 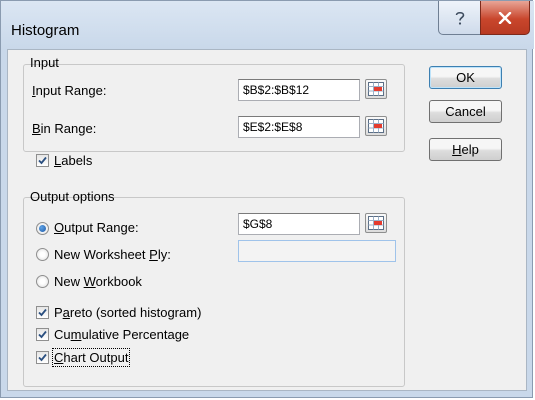 What do you see at coordinates (69, 90) in the screenshot?
I see `input-range-label: Input Range:` at bounding box center [69, 90].